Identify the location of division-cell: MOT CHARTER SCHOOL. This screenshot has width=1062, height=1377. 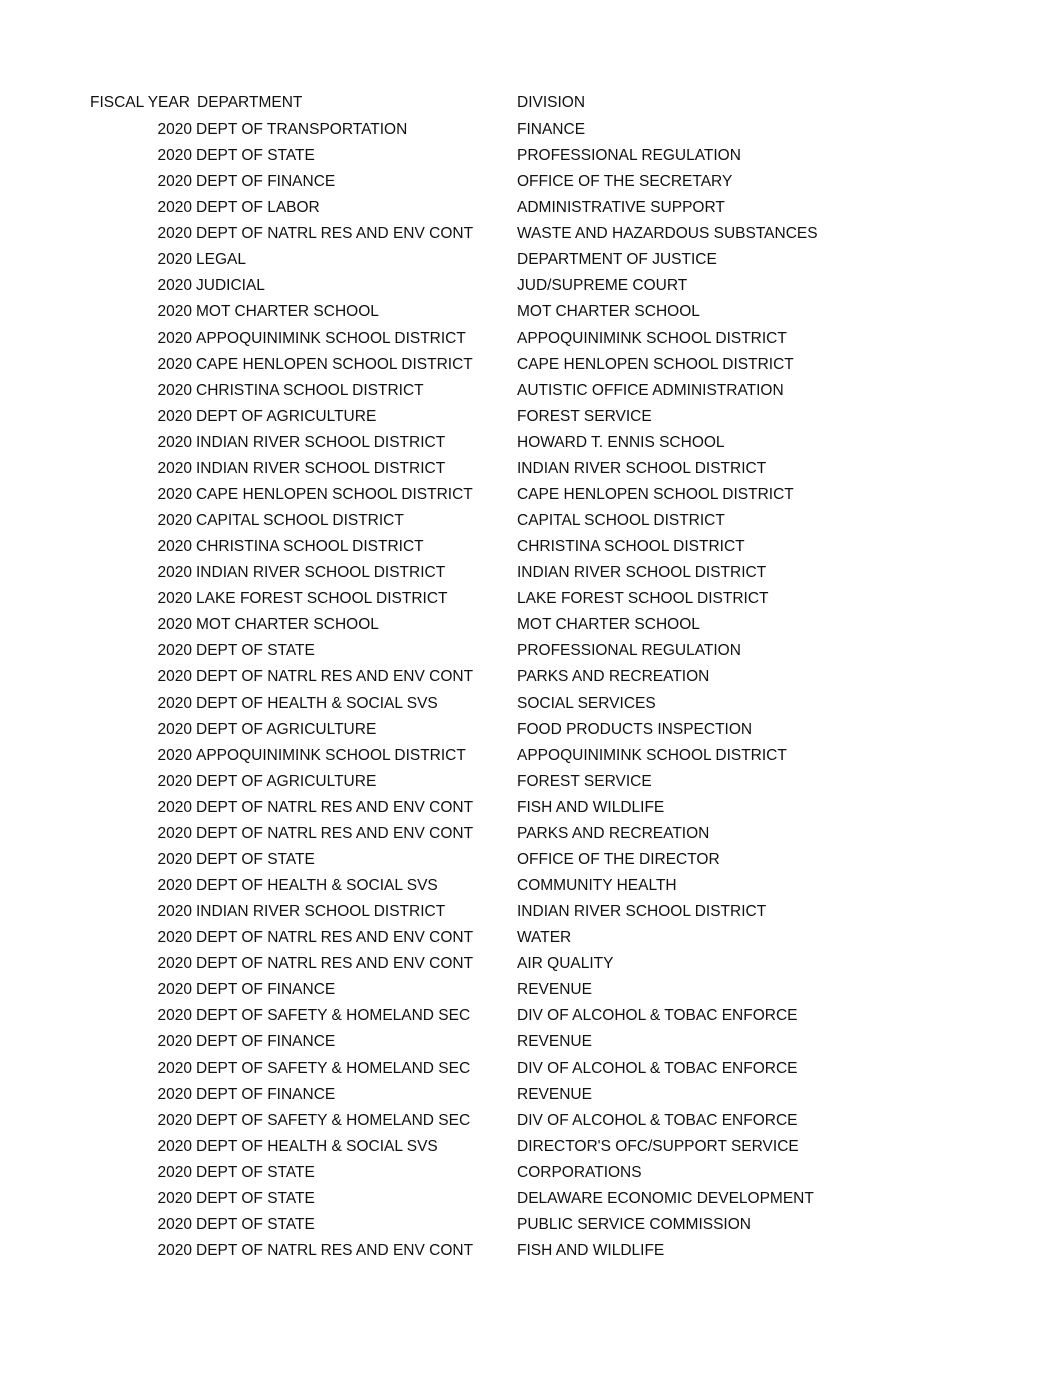
(608, 625).